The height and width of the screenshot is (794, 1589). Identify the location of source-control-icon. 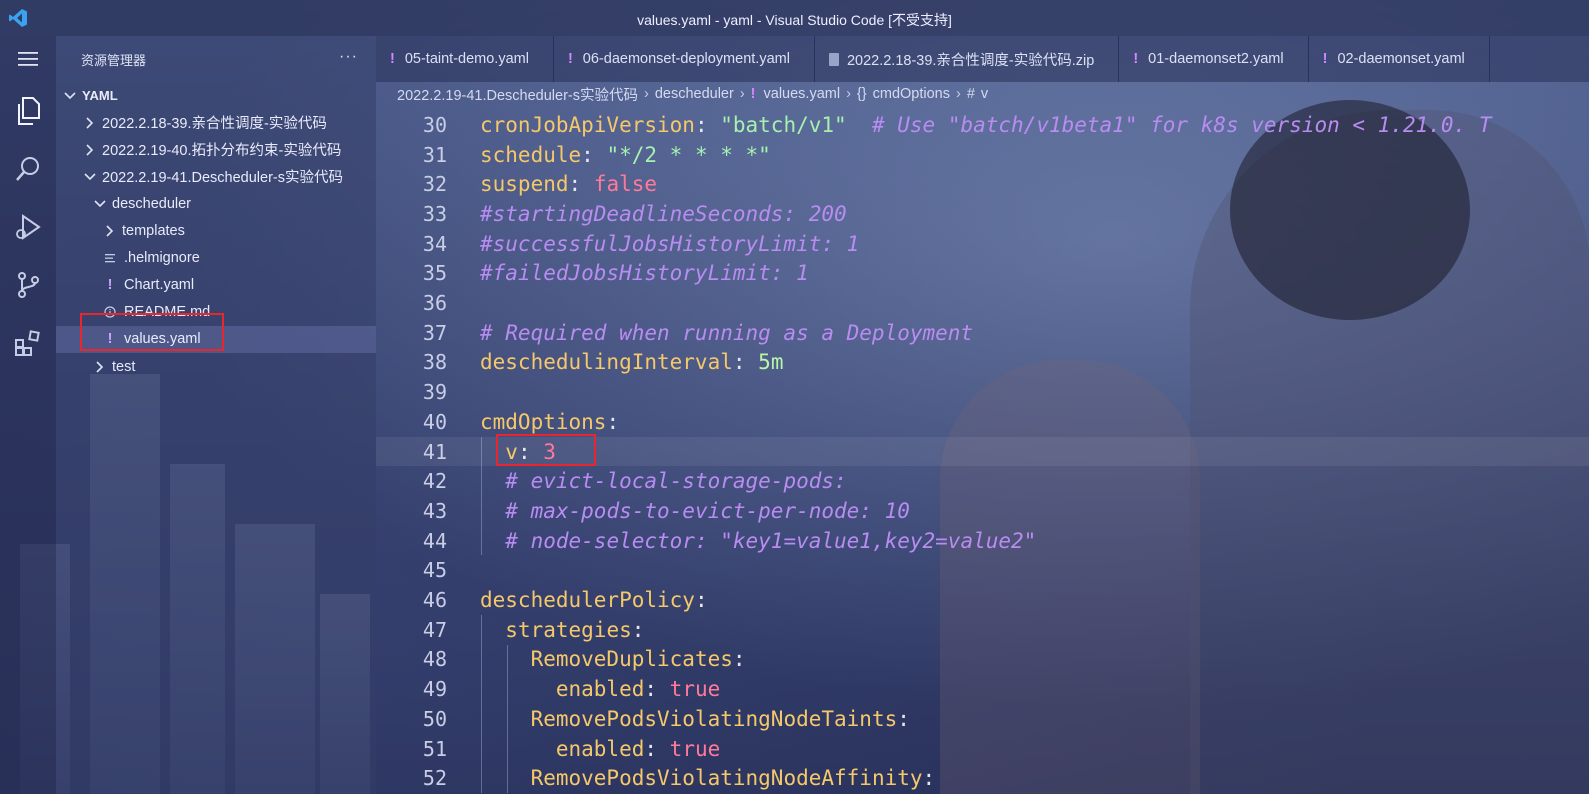
(28, 285).